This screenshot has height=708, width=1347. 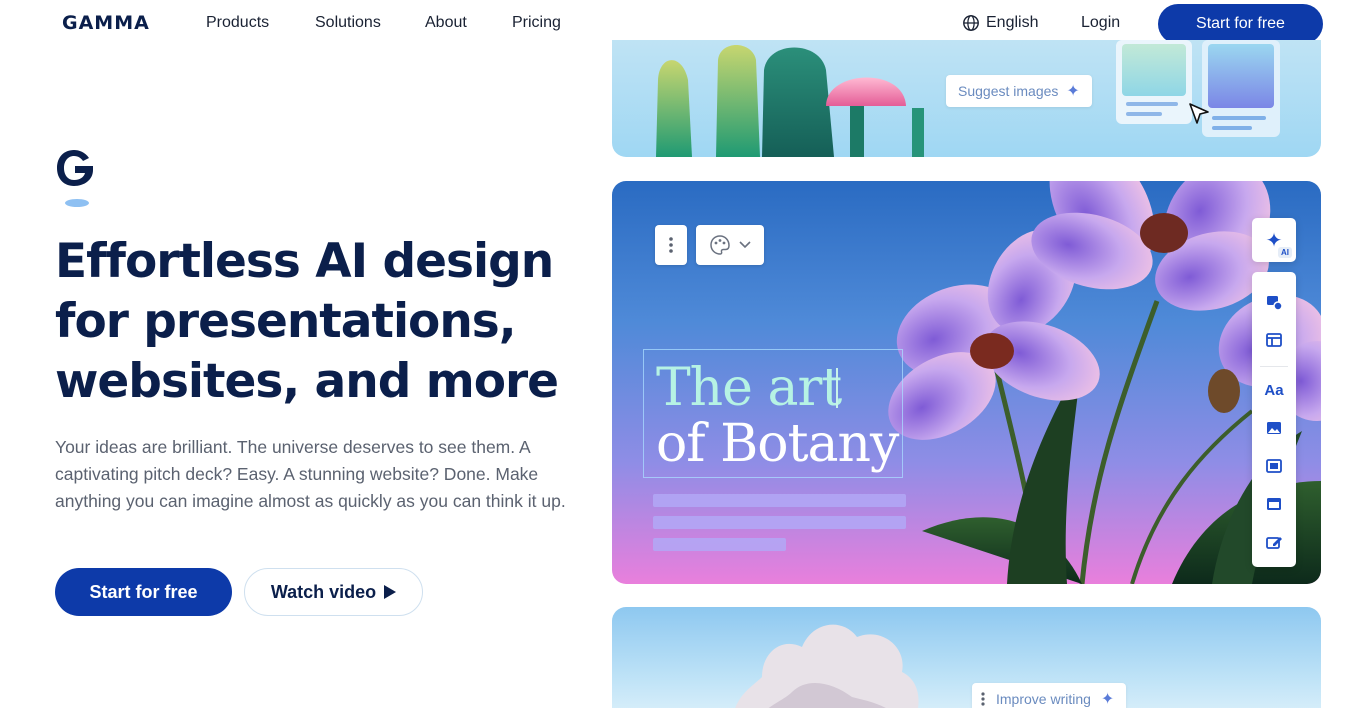 What do you see at coordinates (446, 23) in the screenshot?
I see `nav-about: About` at bounding box center [446, 23].